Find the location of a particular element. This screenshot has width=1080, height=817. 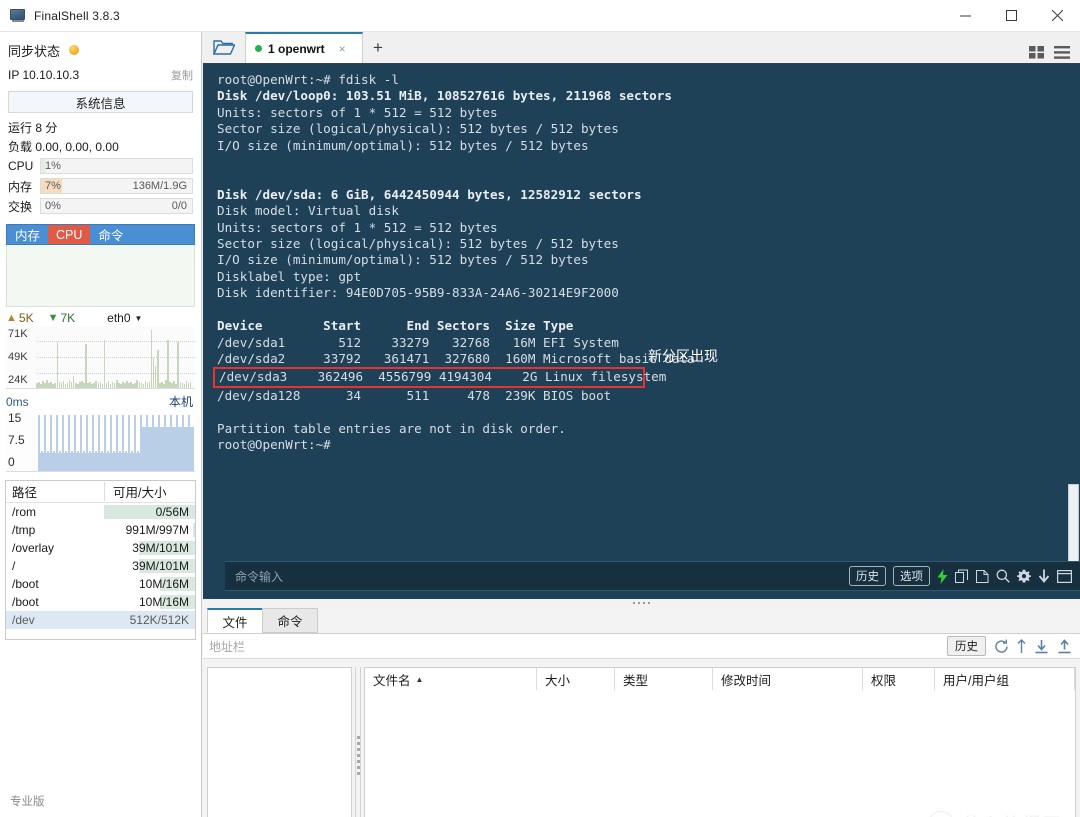

disk-col-path: 路径 is located at coordinates (25, 493).